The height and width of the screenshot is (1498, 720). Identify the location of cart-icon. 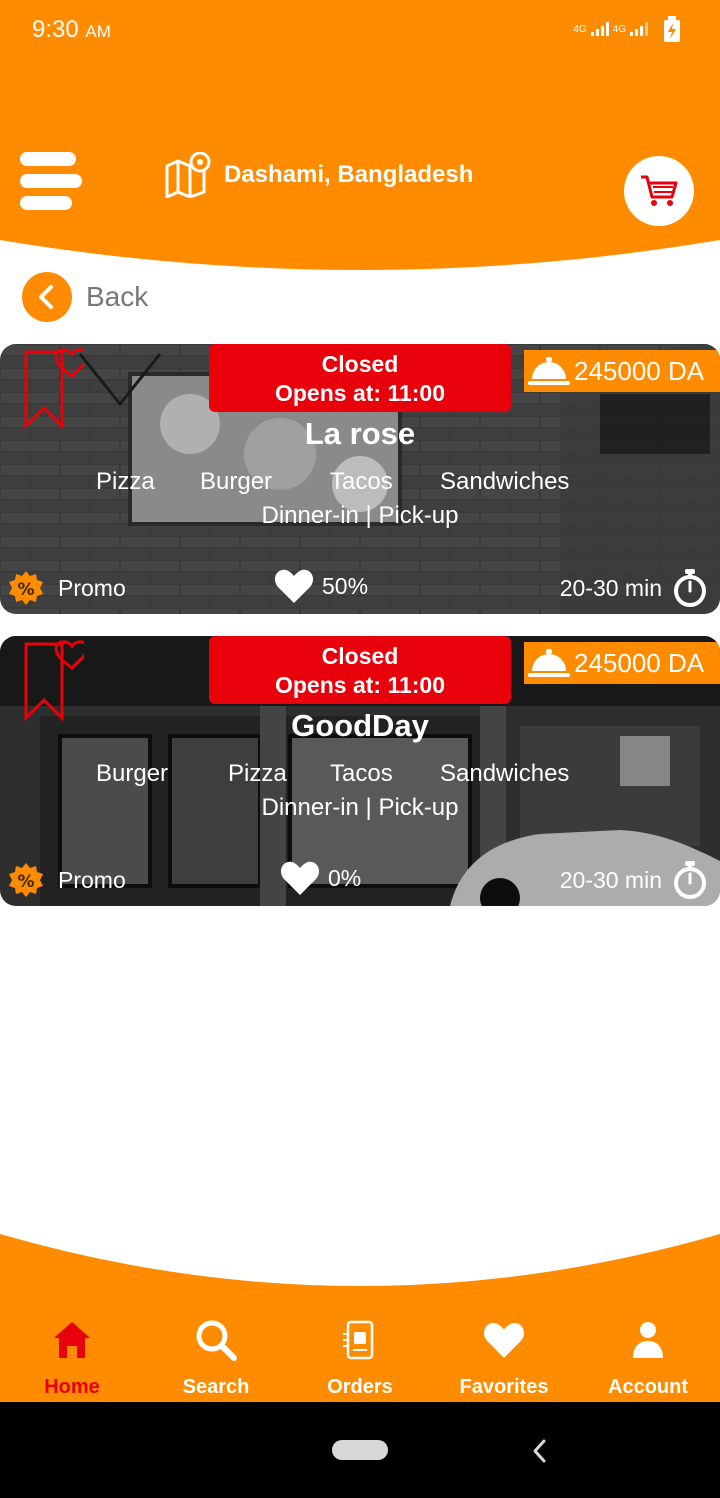
(659, 190).